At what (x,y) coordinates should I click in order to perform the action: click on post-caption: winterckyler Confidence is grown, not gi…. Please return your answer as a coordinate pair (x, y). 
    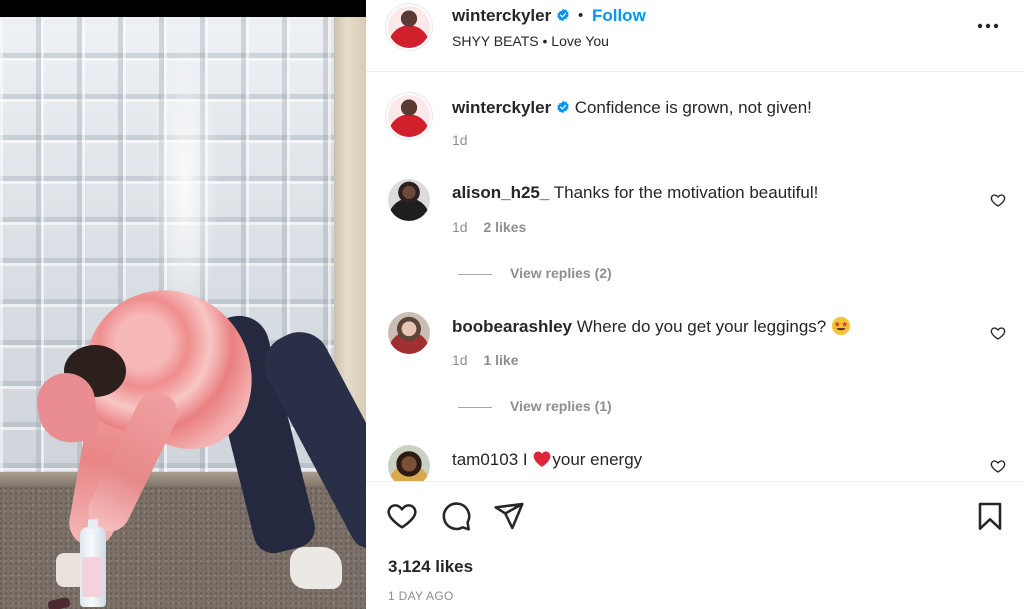
    Looking at the image, I should click on (695, 130).